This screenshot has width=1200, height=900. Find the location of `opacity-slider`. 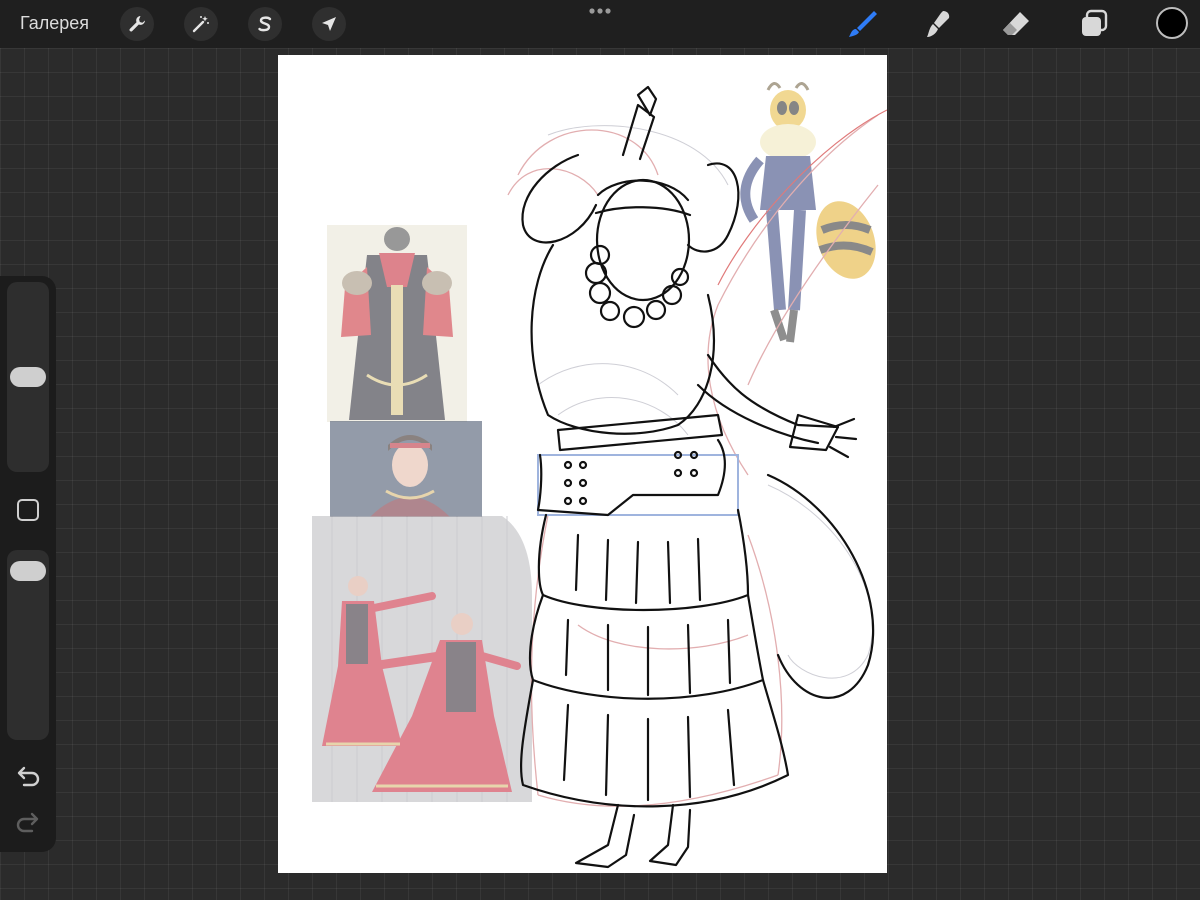

opacity-slider is located at coordinates (28, 645).